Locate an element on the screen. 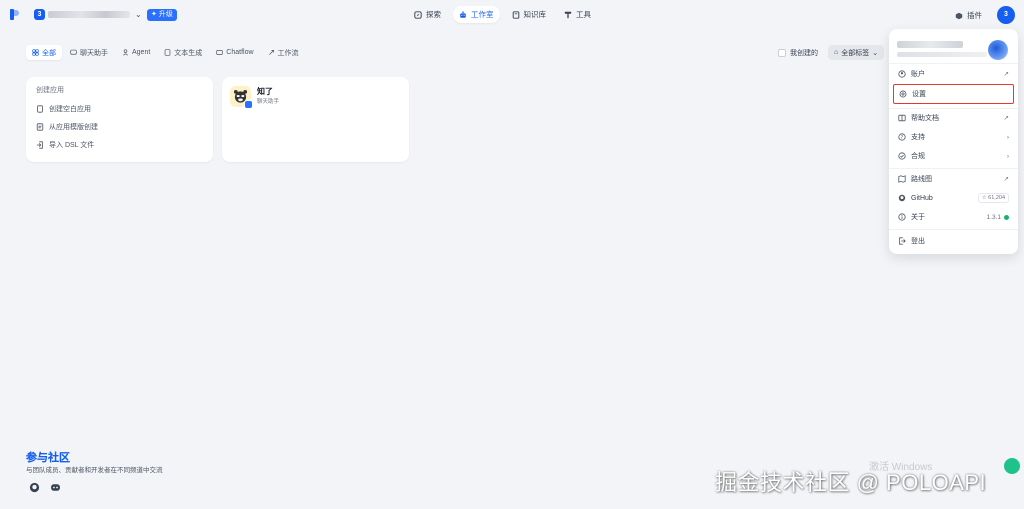 The image size is (1024, 509). tag-filter-dropdown: ⌂ 全部标签 ⌄ is located at coordinates (856, 52).